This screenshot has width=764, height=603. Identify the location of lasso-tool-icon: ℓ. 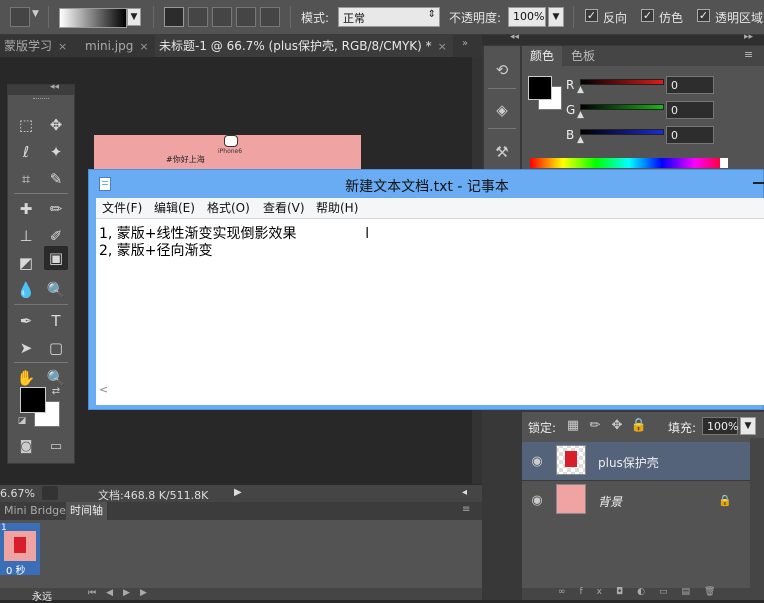
(26, 152).